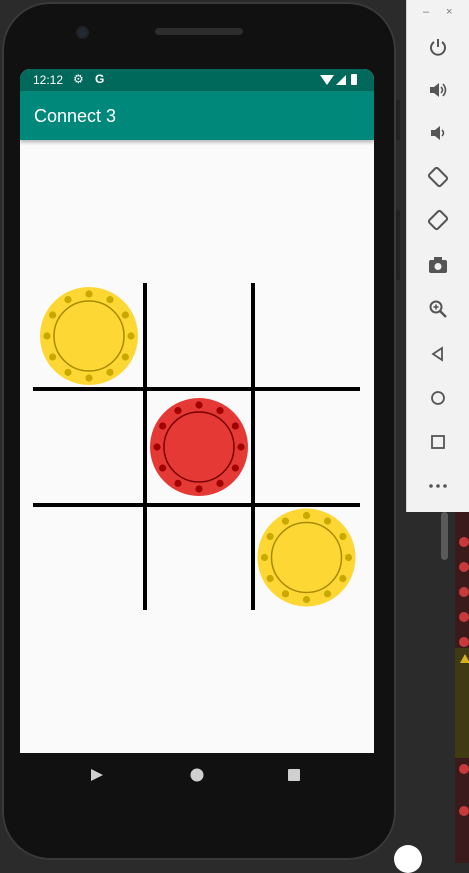 The image size is (469, 873). Describe the element at coordinates (438, 133) in the screenshot. I see `volume-down-icon` at that location.